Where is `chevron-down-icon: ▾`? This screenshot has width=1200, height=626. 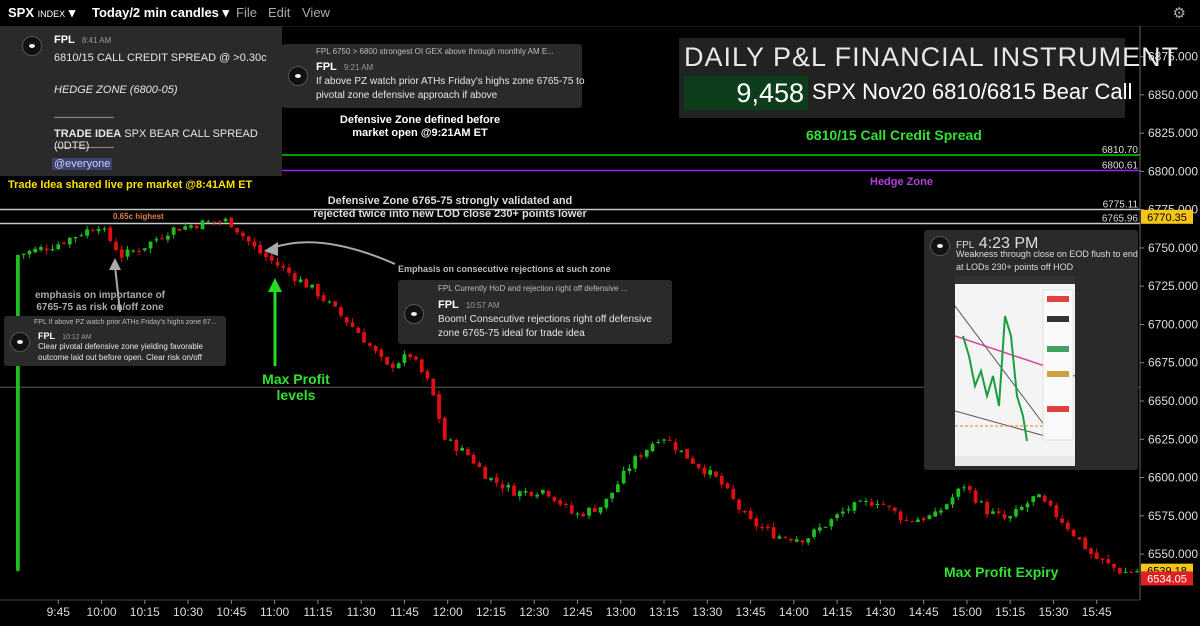 chevron-down-icon: ▾ is located at coordinates (226, 12).